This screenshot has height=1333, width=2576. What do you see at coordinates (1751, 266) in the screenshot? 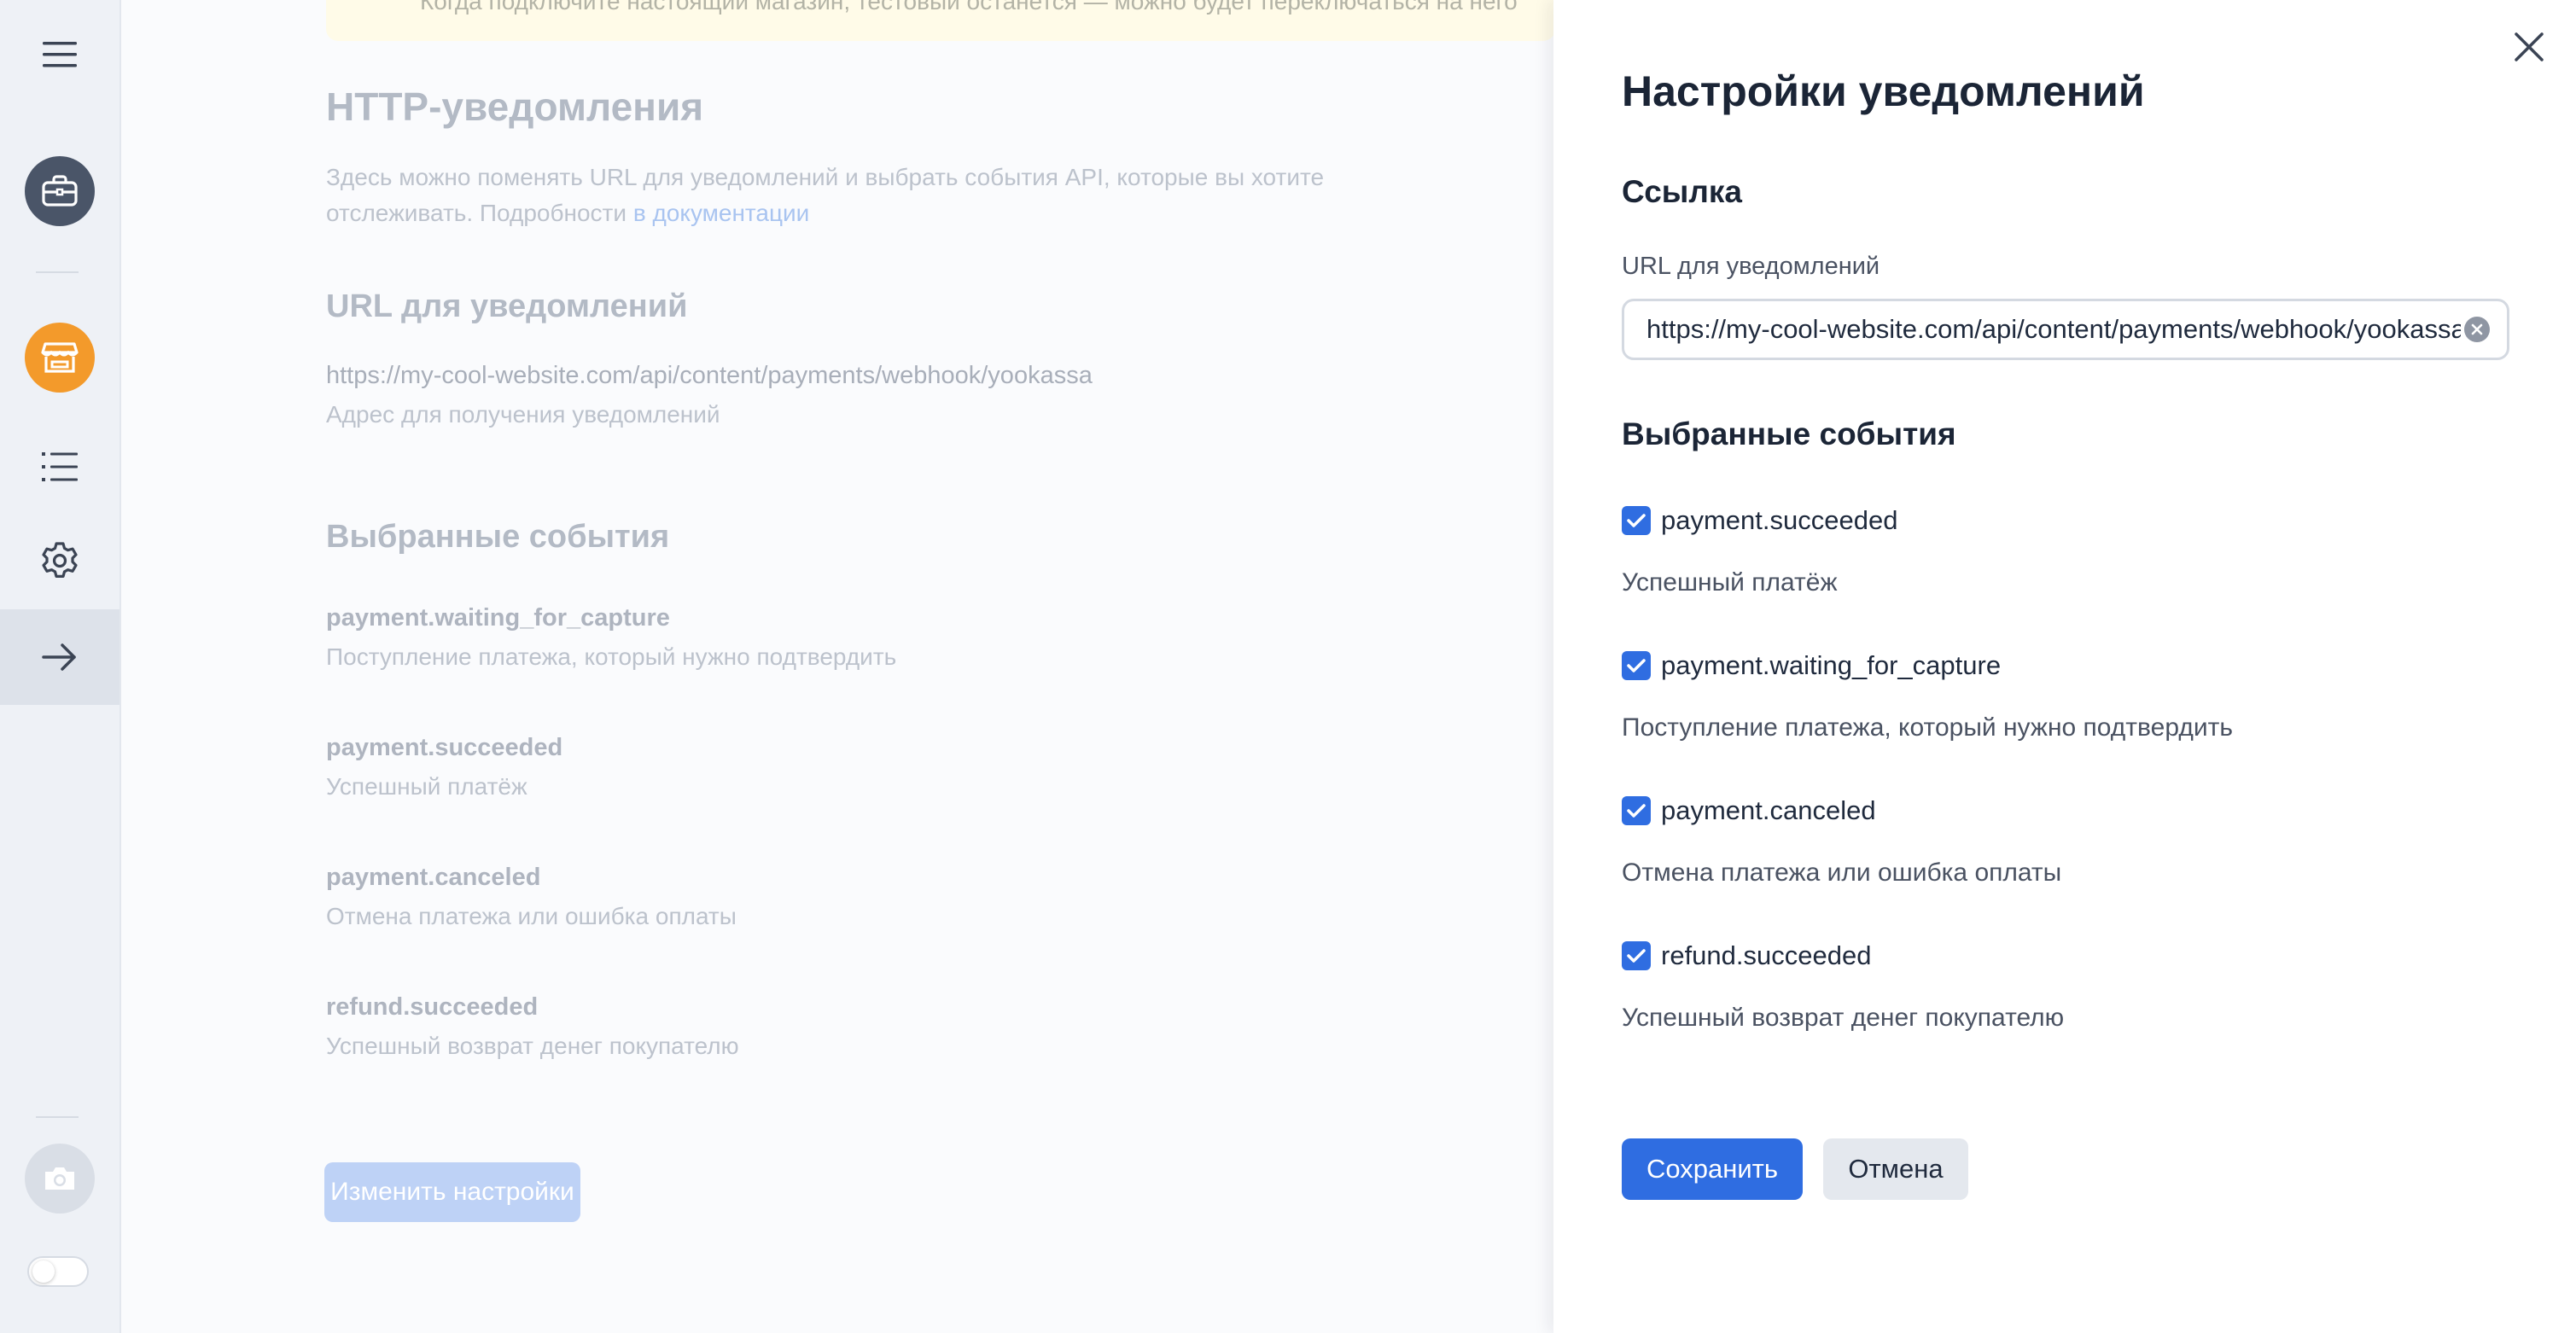
I see `url-field-label: URL для уведомлений` at bounding box center [1751, 266].